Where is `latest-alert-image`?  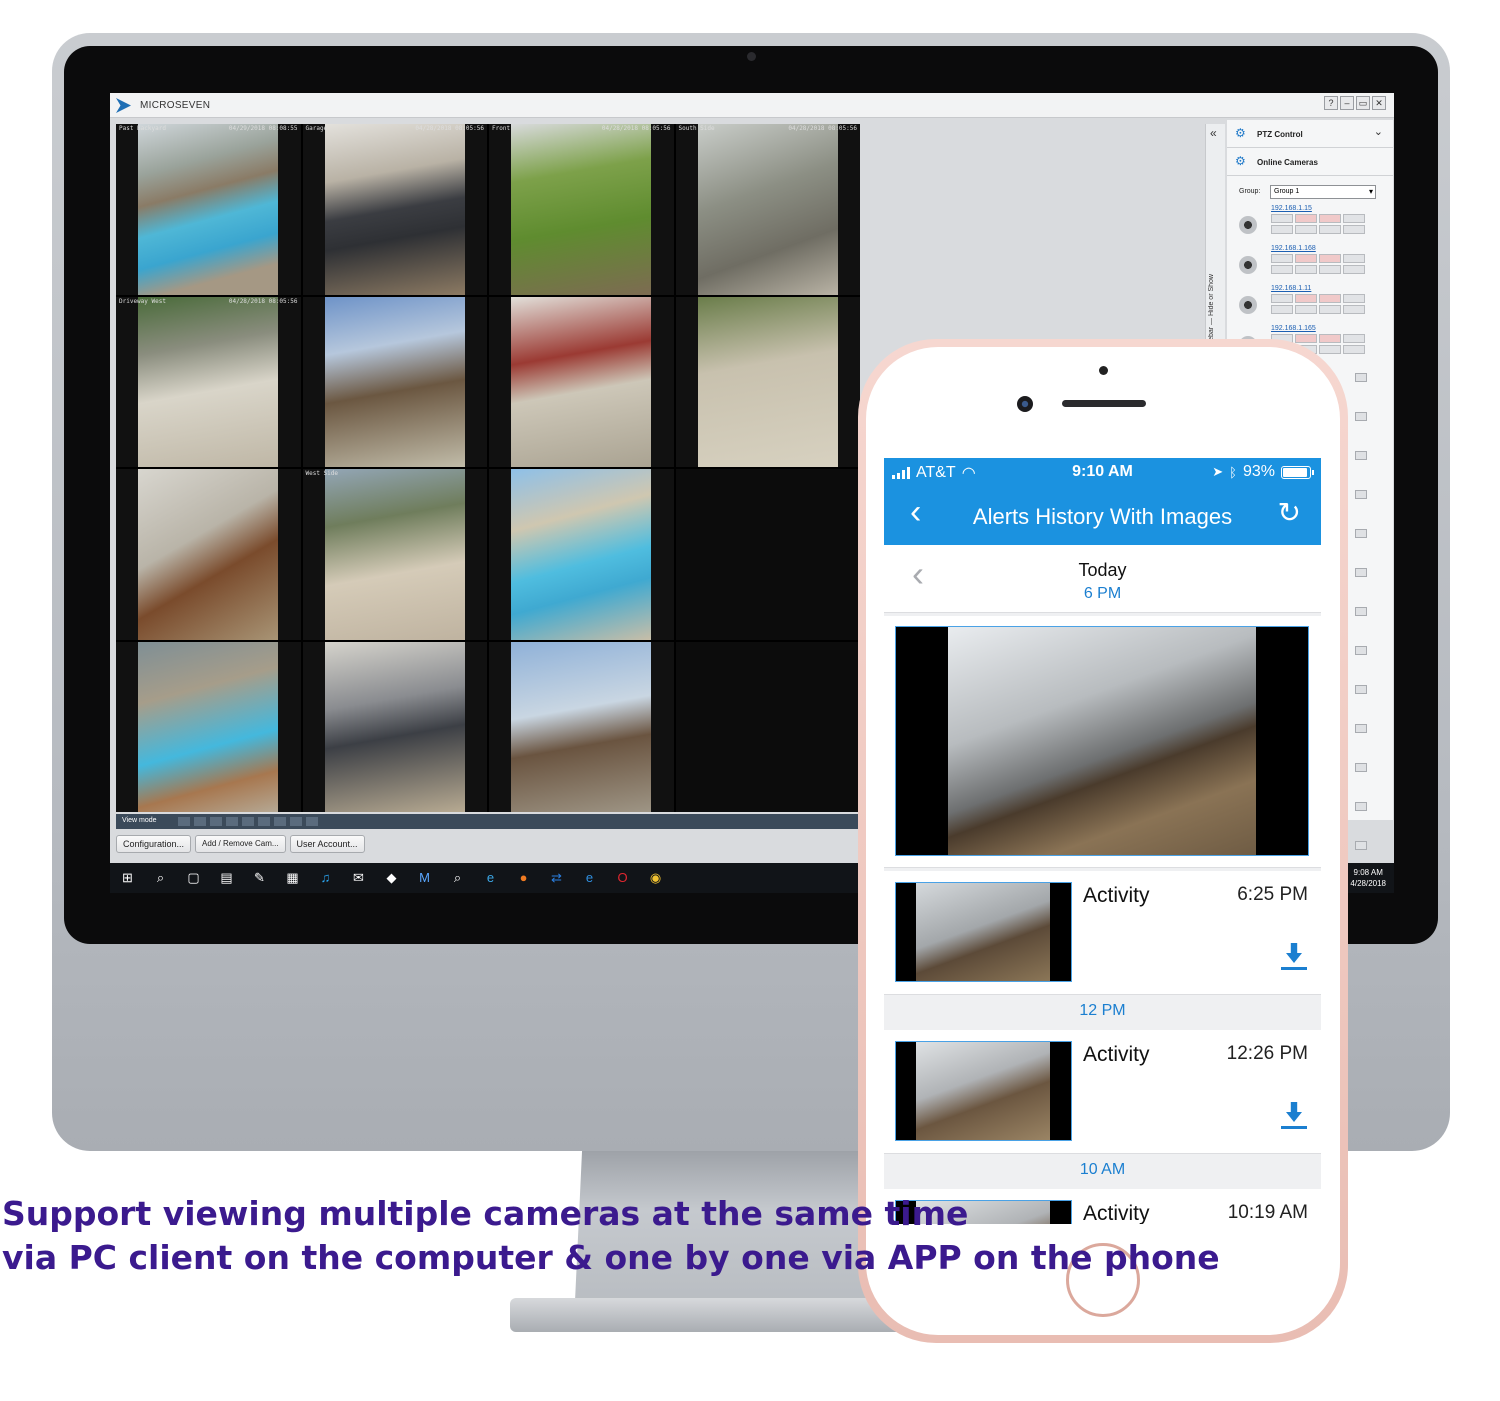 latest-alert-image is located at coordinates (1102, 741).